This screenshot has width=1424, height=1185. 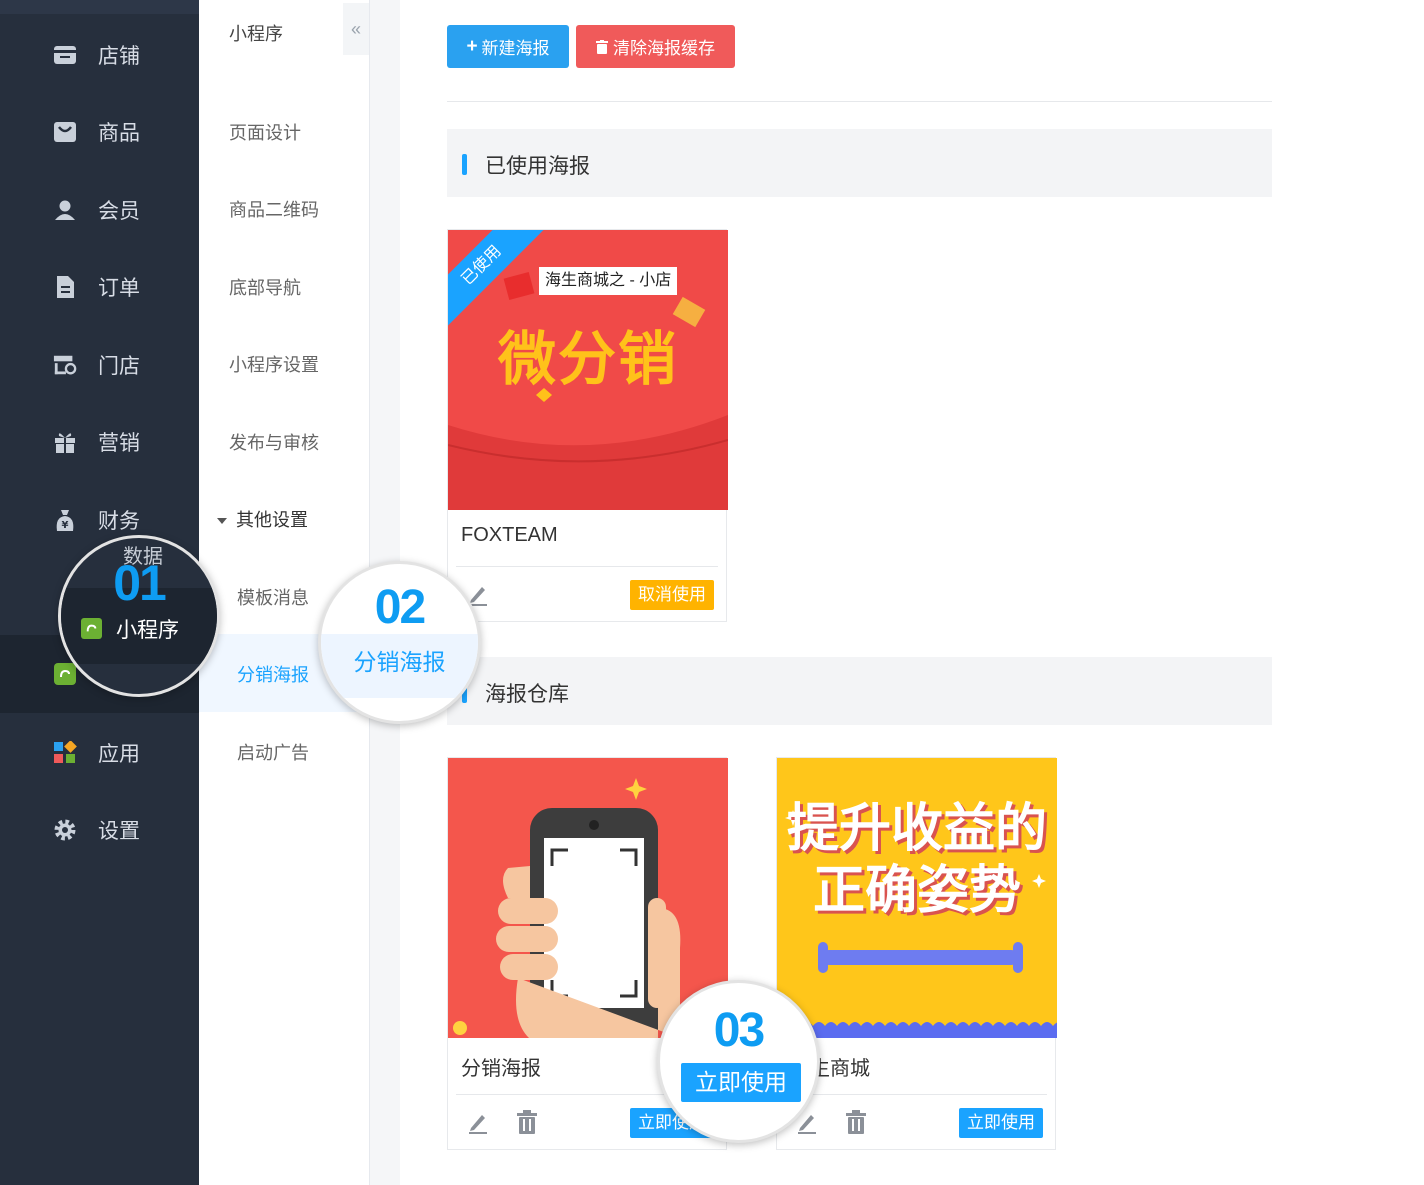 I want to click on finance-icon: ¥, so click(x=65, y=520).